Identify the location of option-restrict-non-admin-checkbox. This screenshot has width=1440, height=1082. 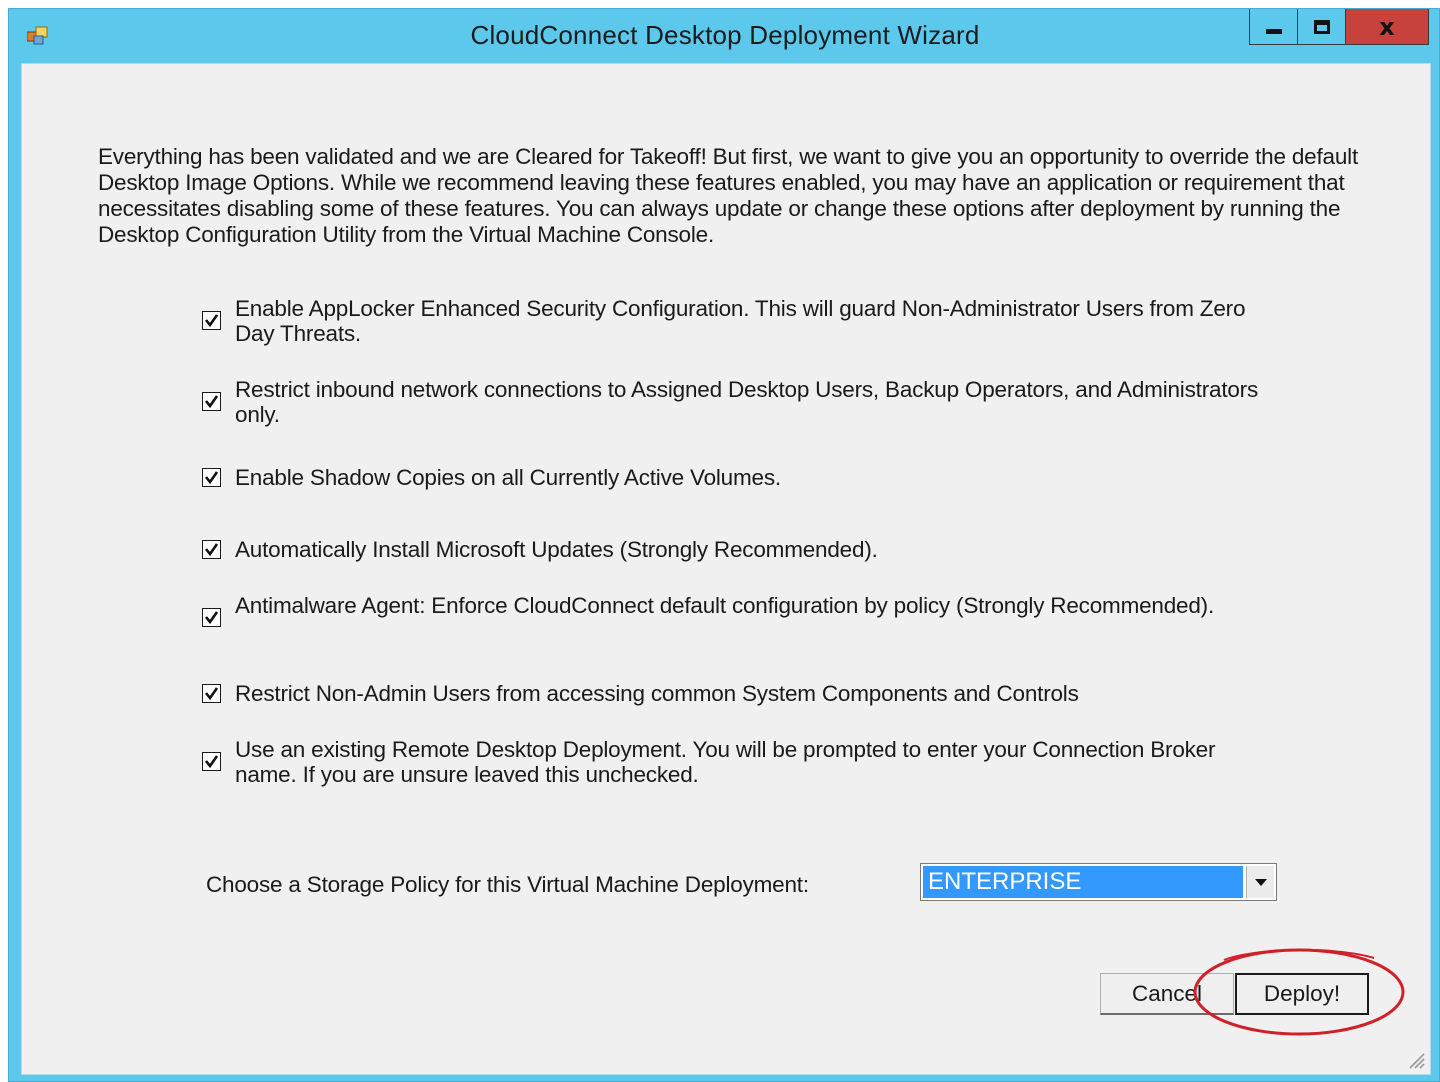
(211, 693).